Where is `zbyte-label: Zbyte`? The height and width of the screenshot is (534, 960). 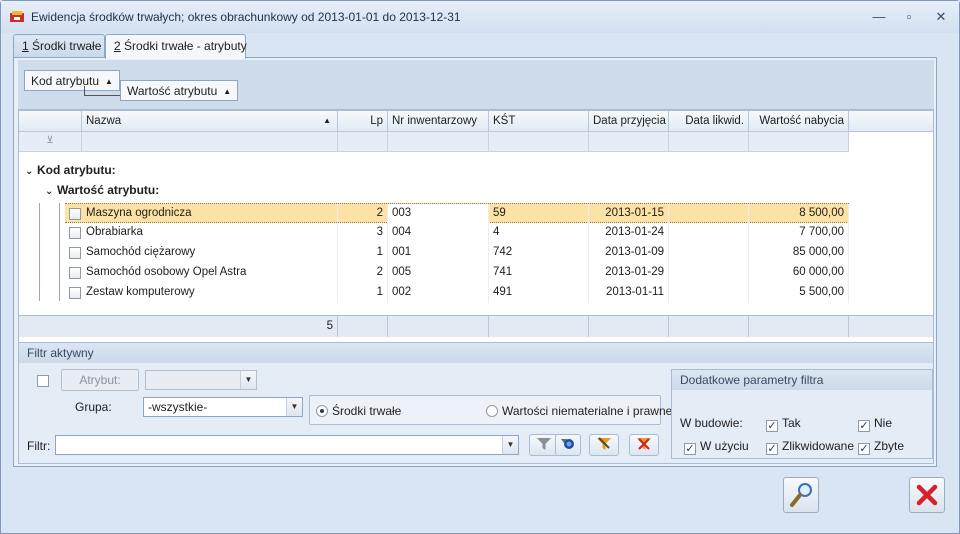
zbyte-label: Zbyte is located at coordinates (889, 446).